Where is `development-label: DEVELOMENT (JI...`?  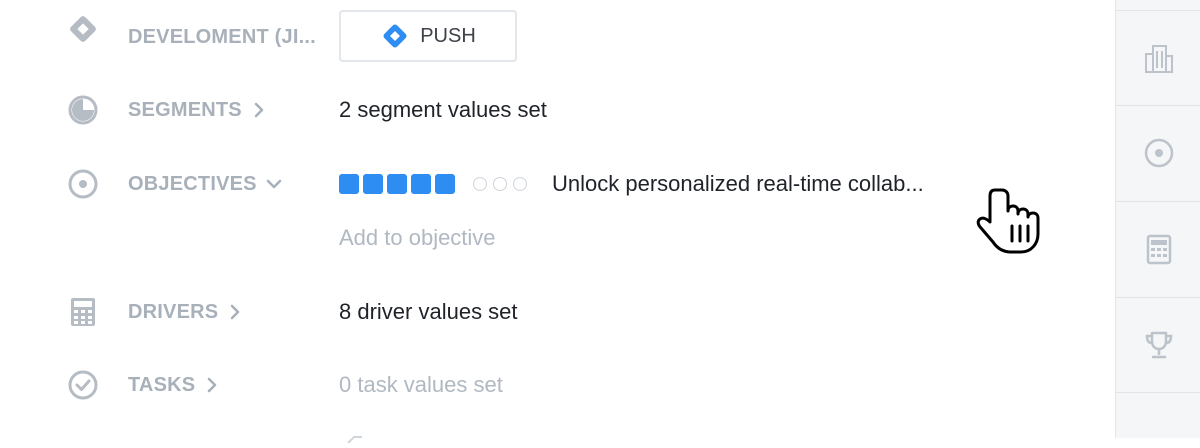
development-label: DEVELOMENT (JI... is located at coordinates (222, 37).